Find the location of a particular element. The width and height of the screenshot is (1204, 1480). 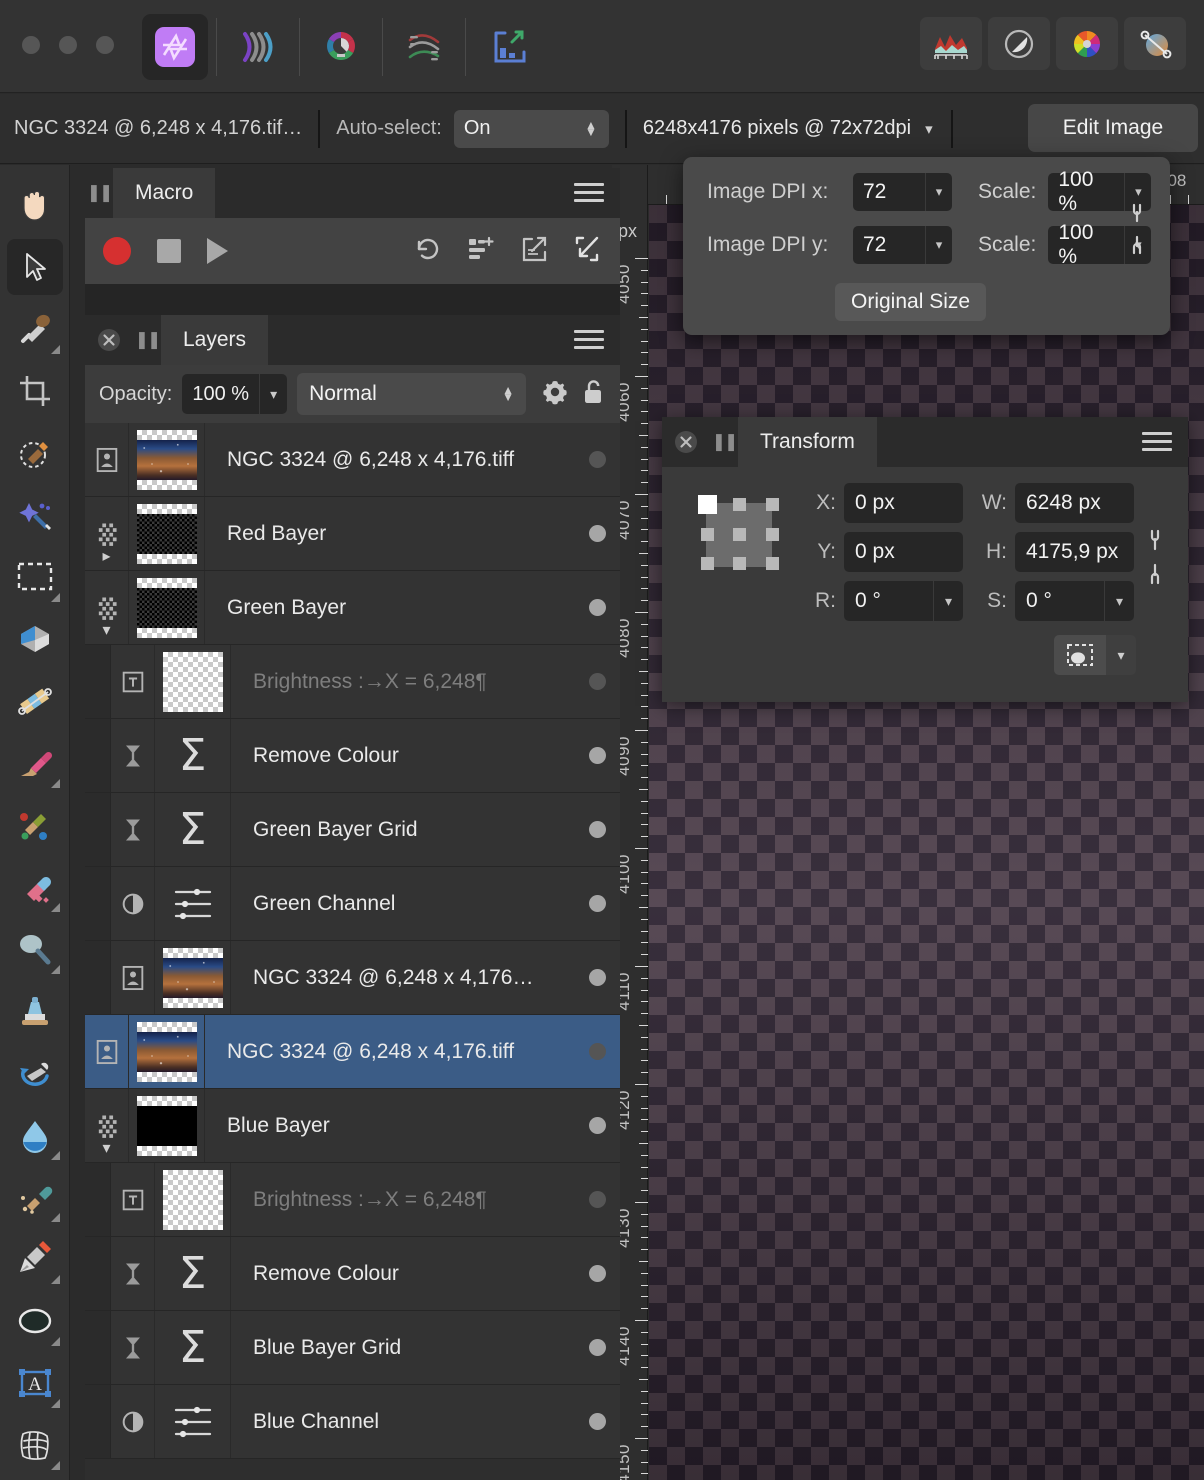

dodge-brush-tool is located at coordinates (35, 949).